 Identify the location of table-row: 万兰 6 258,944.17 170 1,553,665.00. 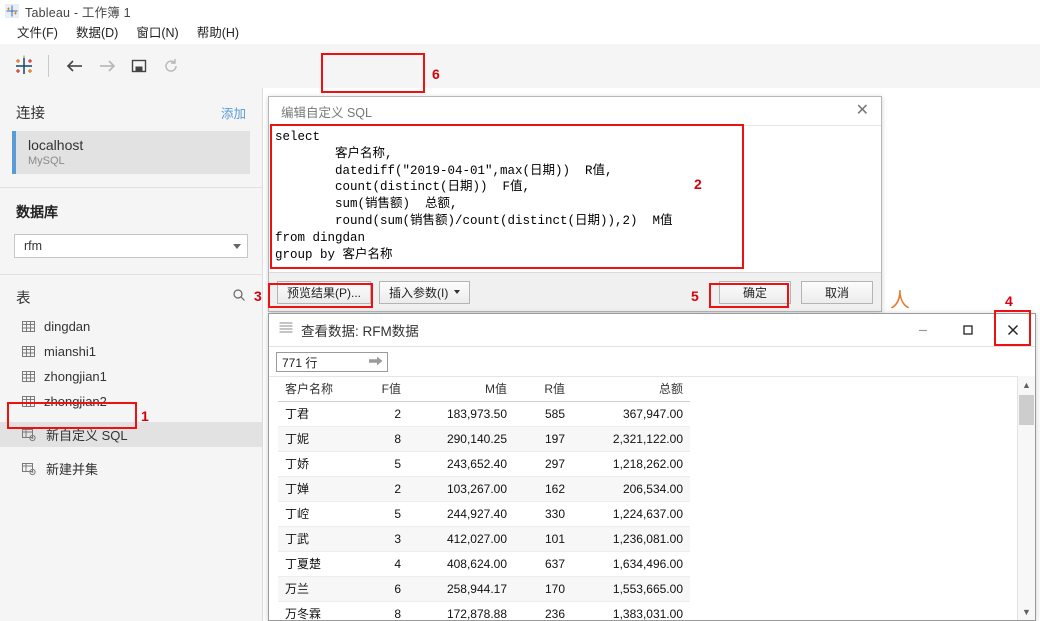
(484, 589).